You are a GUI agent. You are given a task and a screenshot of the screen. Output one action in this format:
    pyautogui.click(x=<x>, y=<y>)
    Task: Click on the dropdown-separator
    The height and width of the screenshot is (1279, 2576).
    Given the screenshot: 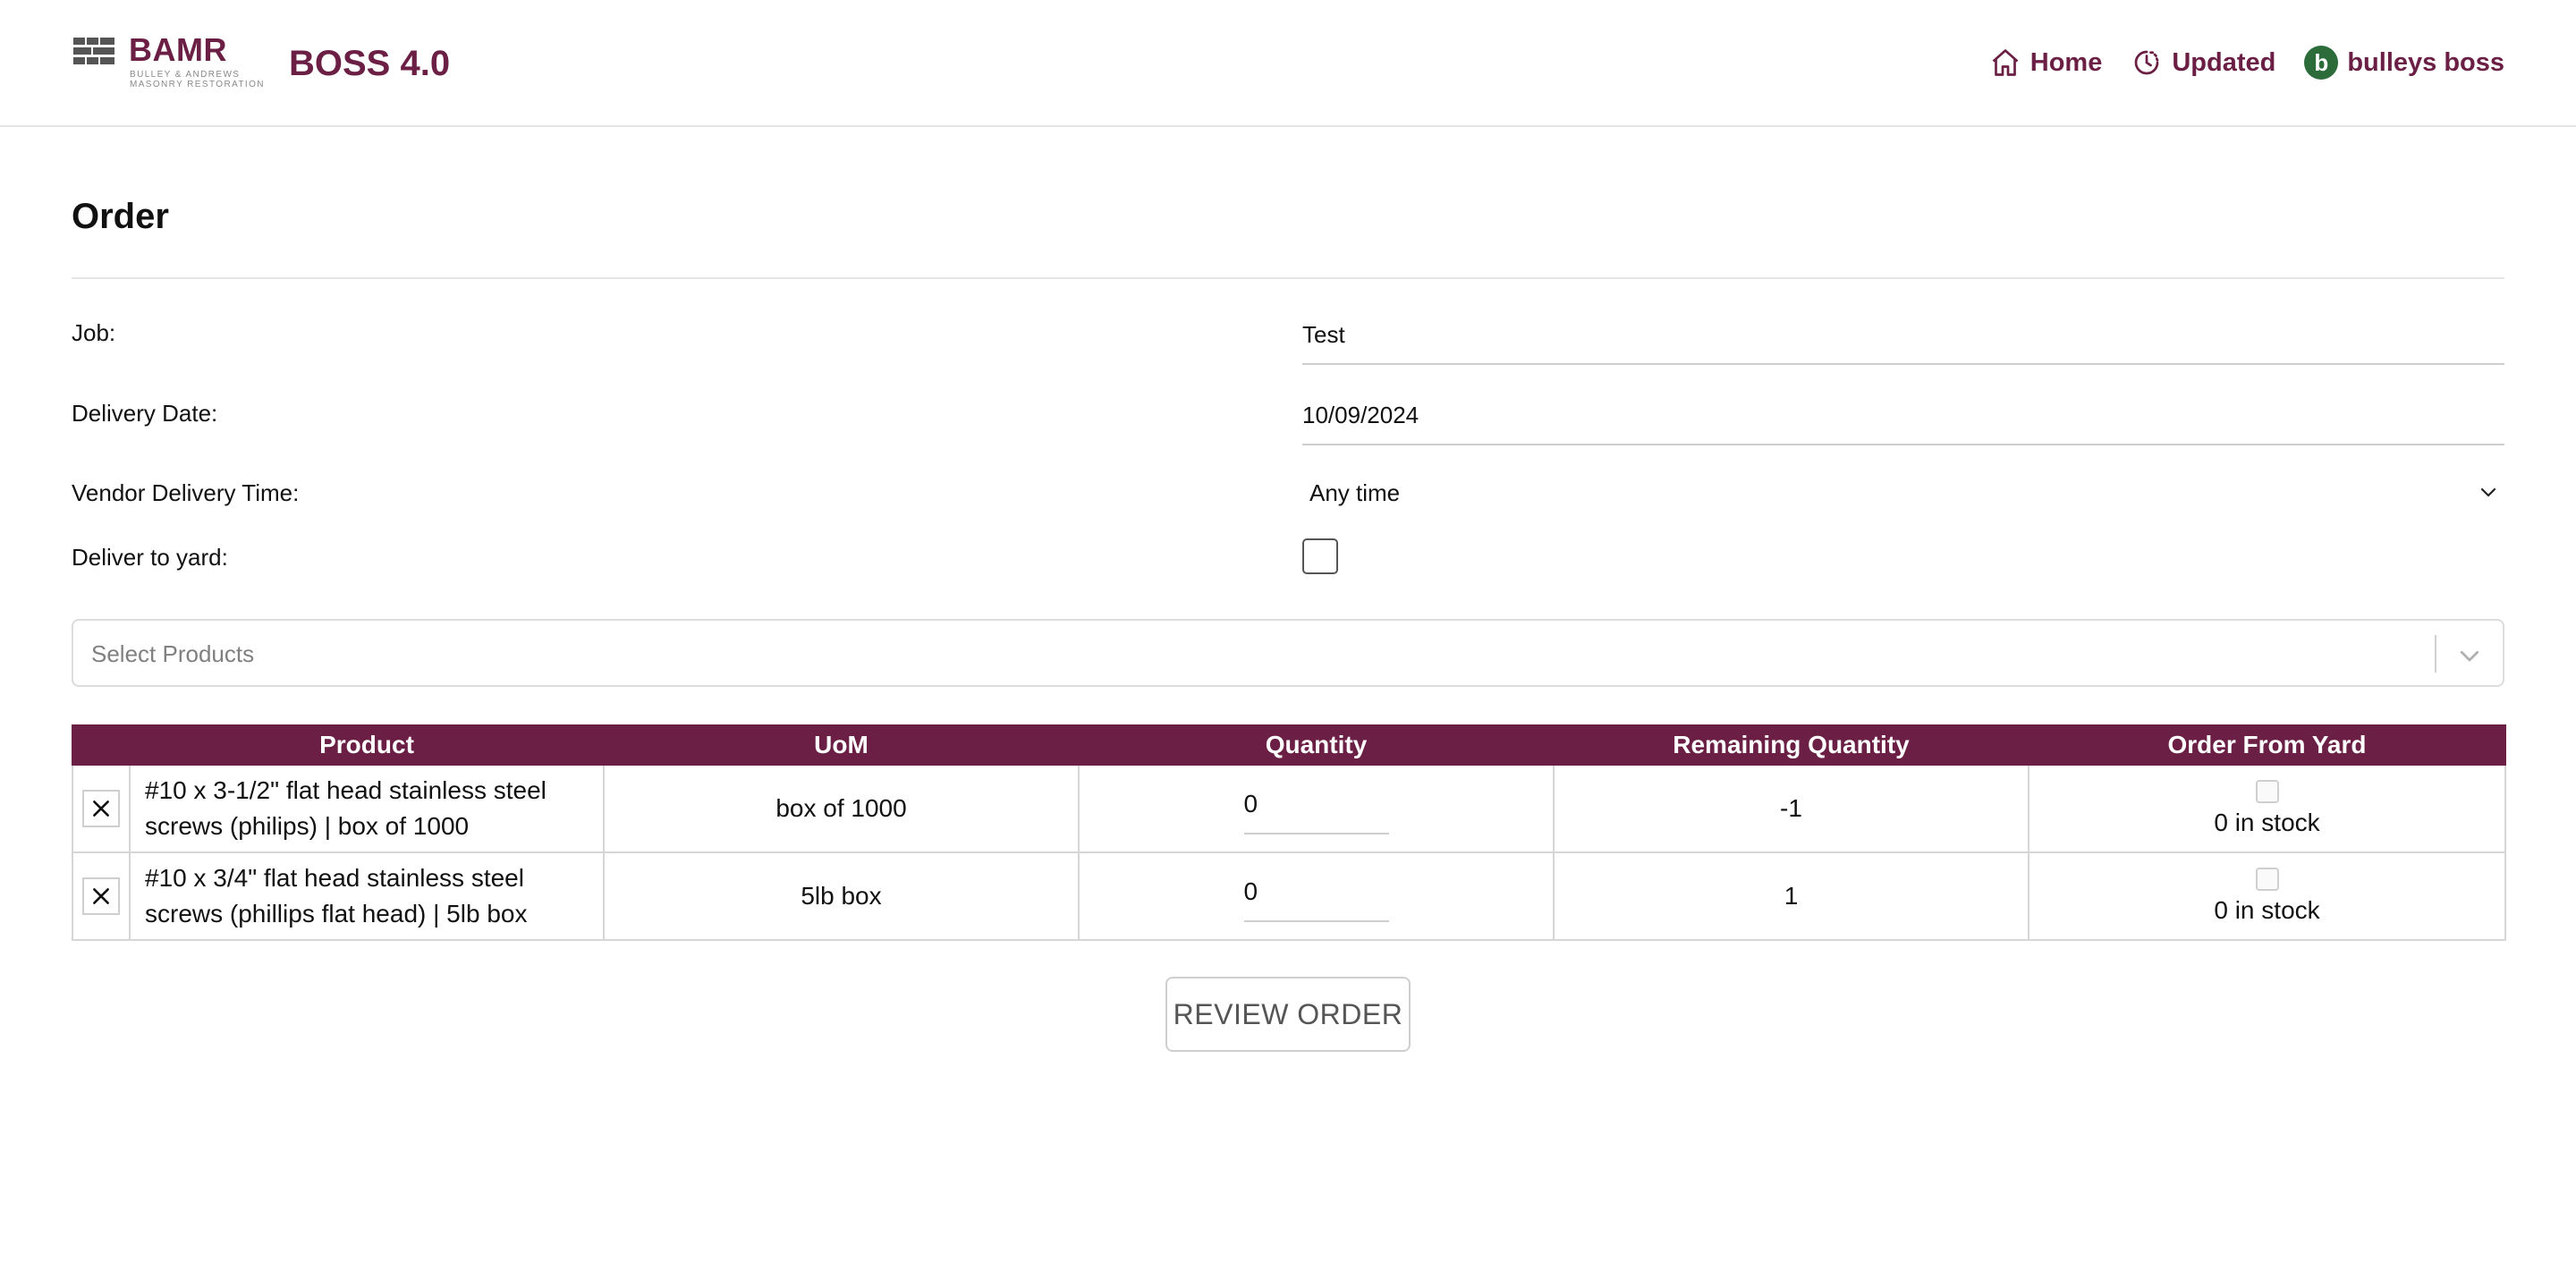 What is the action you would take?
    pyautogui.click(x=2435, y=654)
    